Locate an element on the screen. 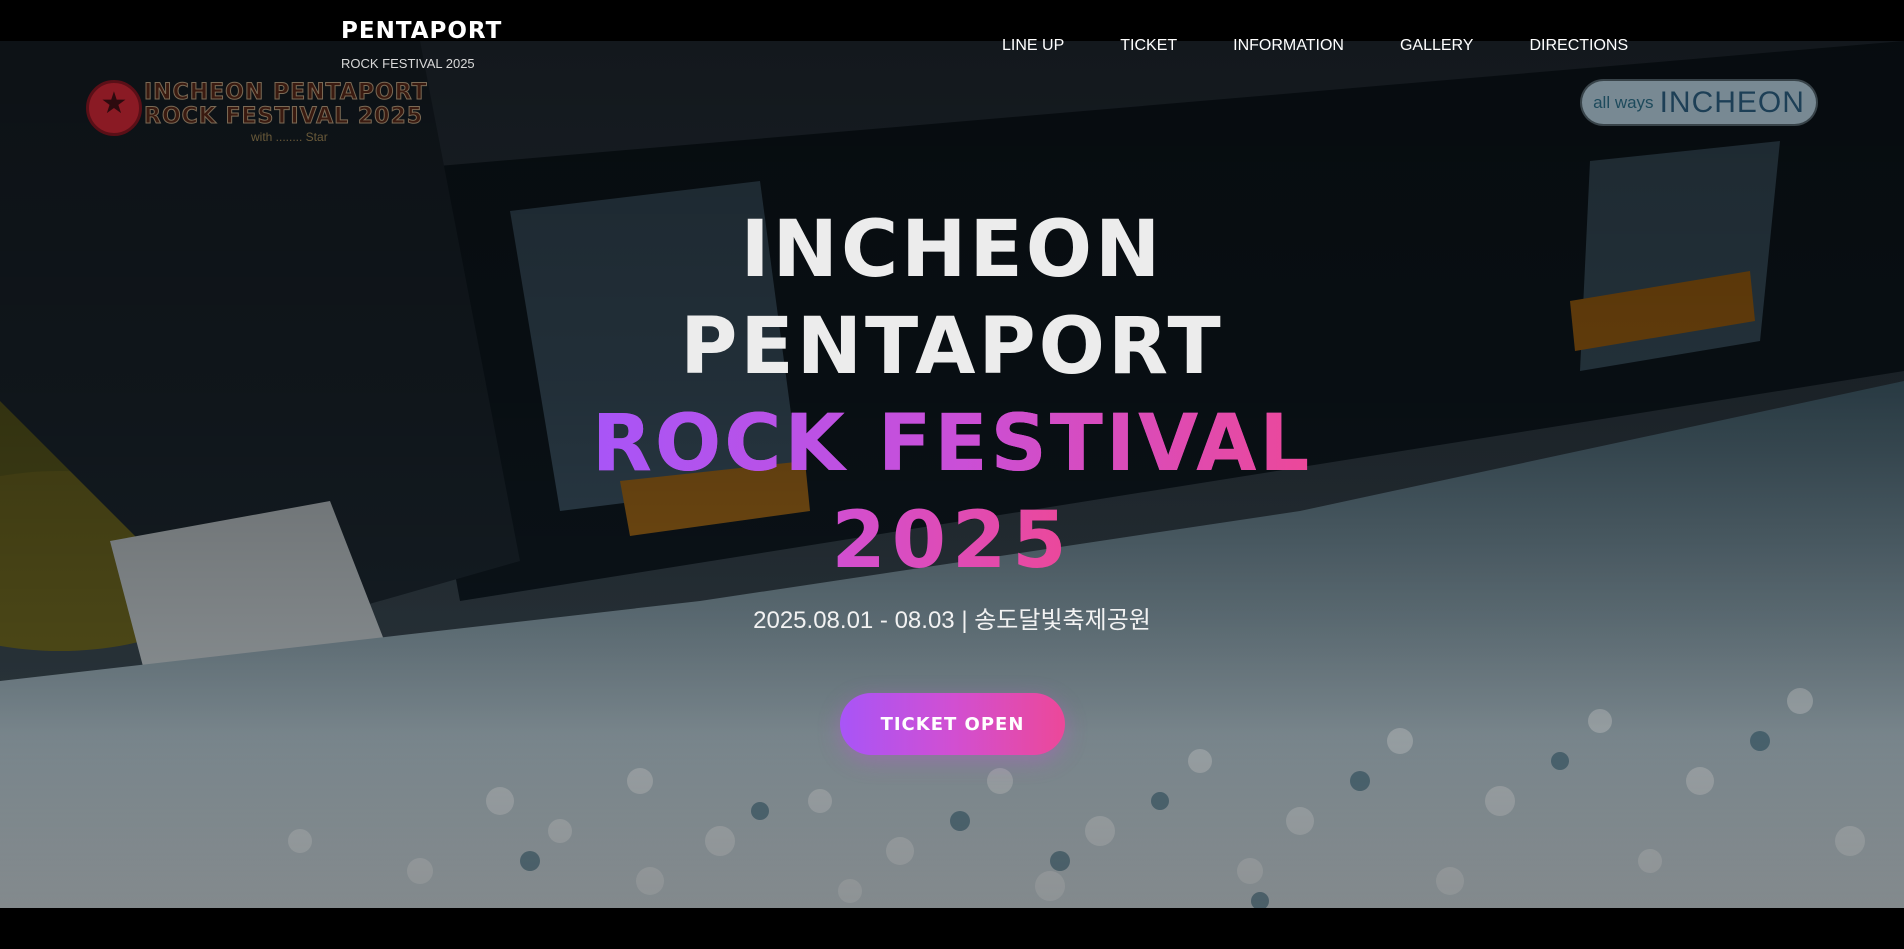 The height and width of the screenshot is (949, 1904). hero-title-line2: PENTAPORT is located at coordinates (952, 347).